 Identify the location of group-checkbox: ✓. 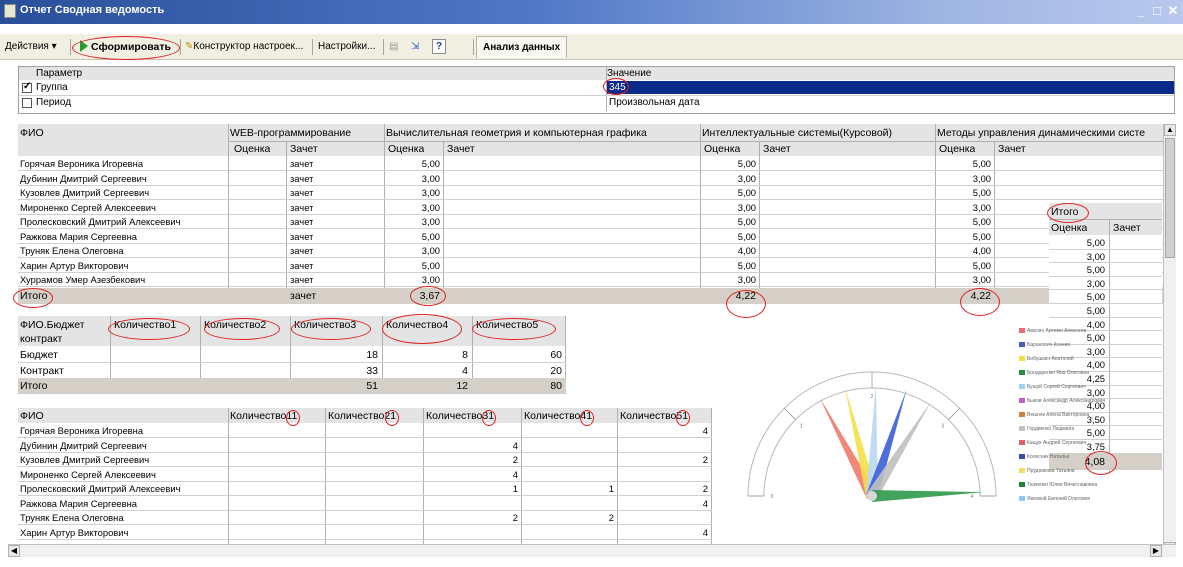
(27, 87).